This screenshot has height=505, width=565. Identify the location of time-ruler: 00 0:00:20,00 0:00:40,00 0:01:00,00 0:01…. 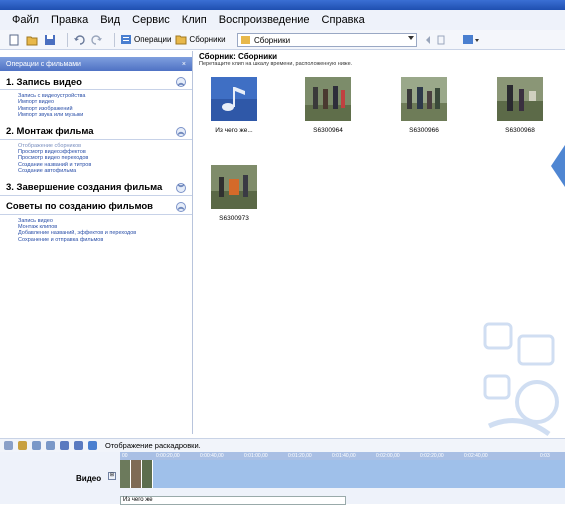
(342, 456).